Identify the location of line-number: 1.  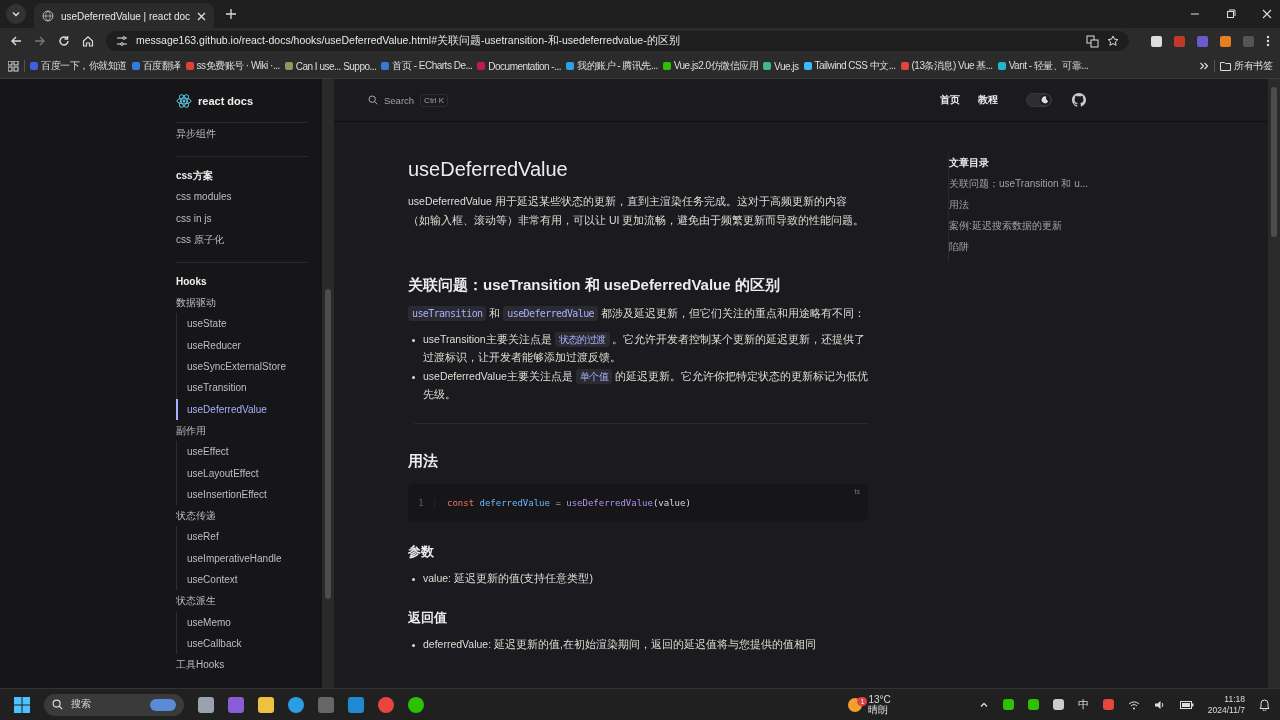
(421, 503).